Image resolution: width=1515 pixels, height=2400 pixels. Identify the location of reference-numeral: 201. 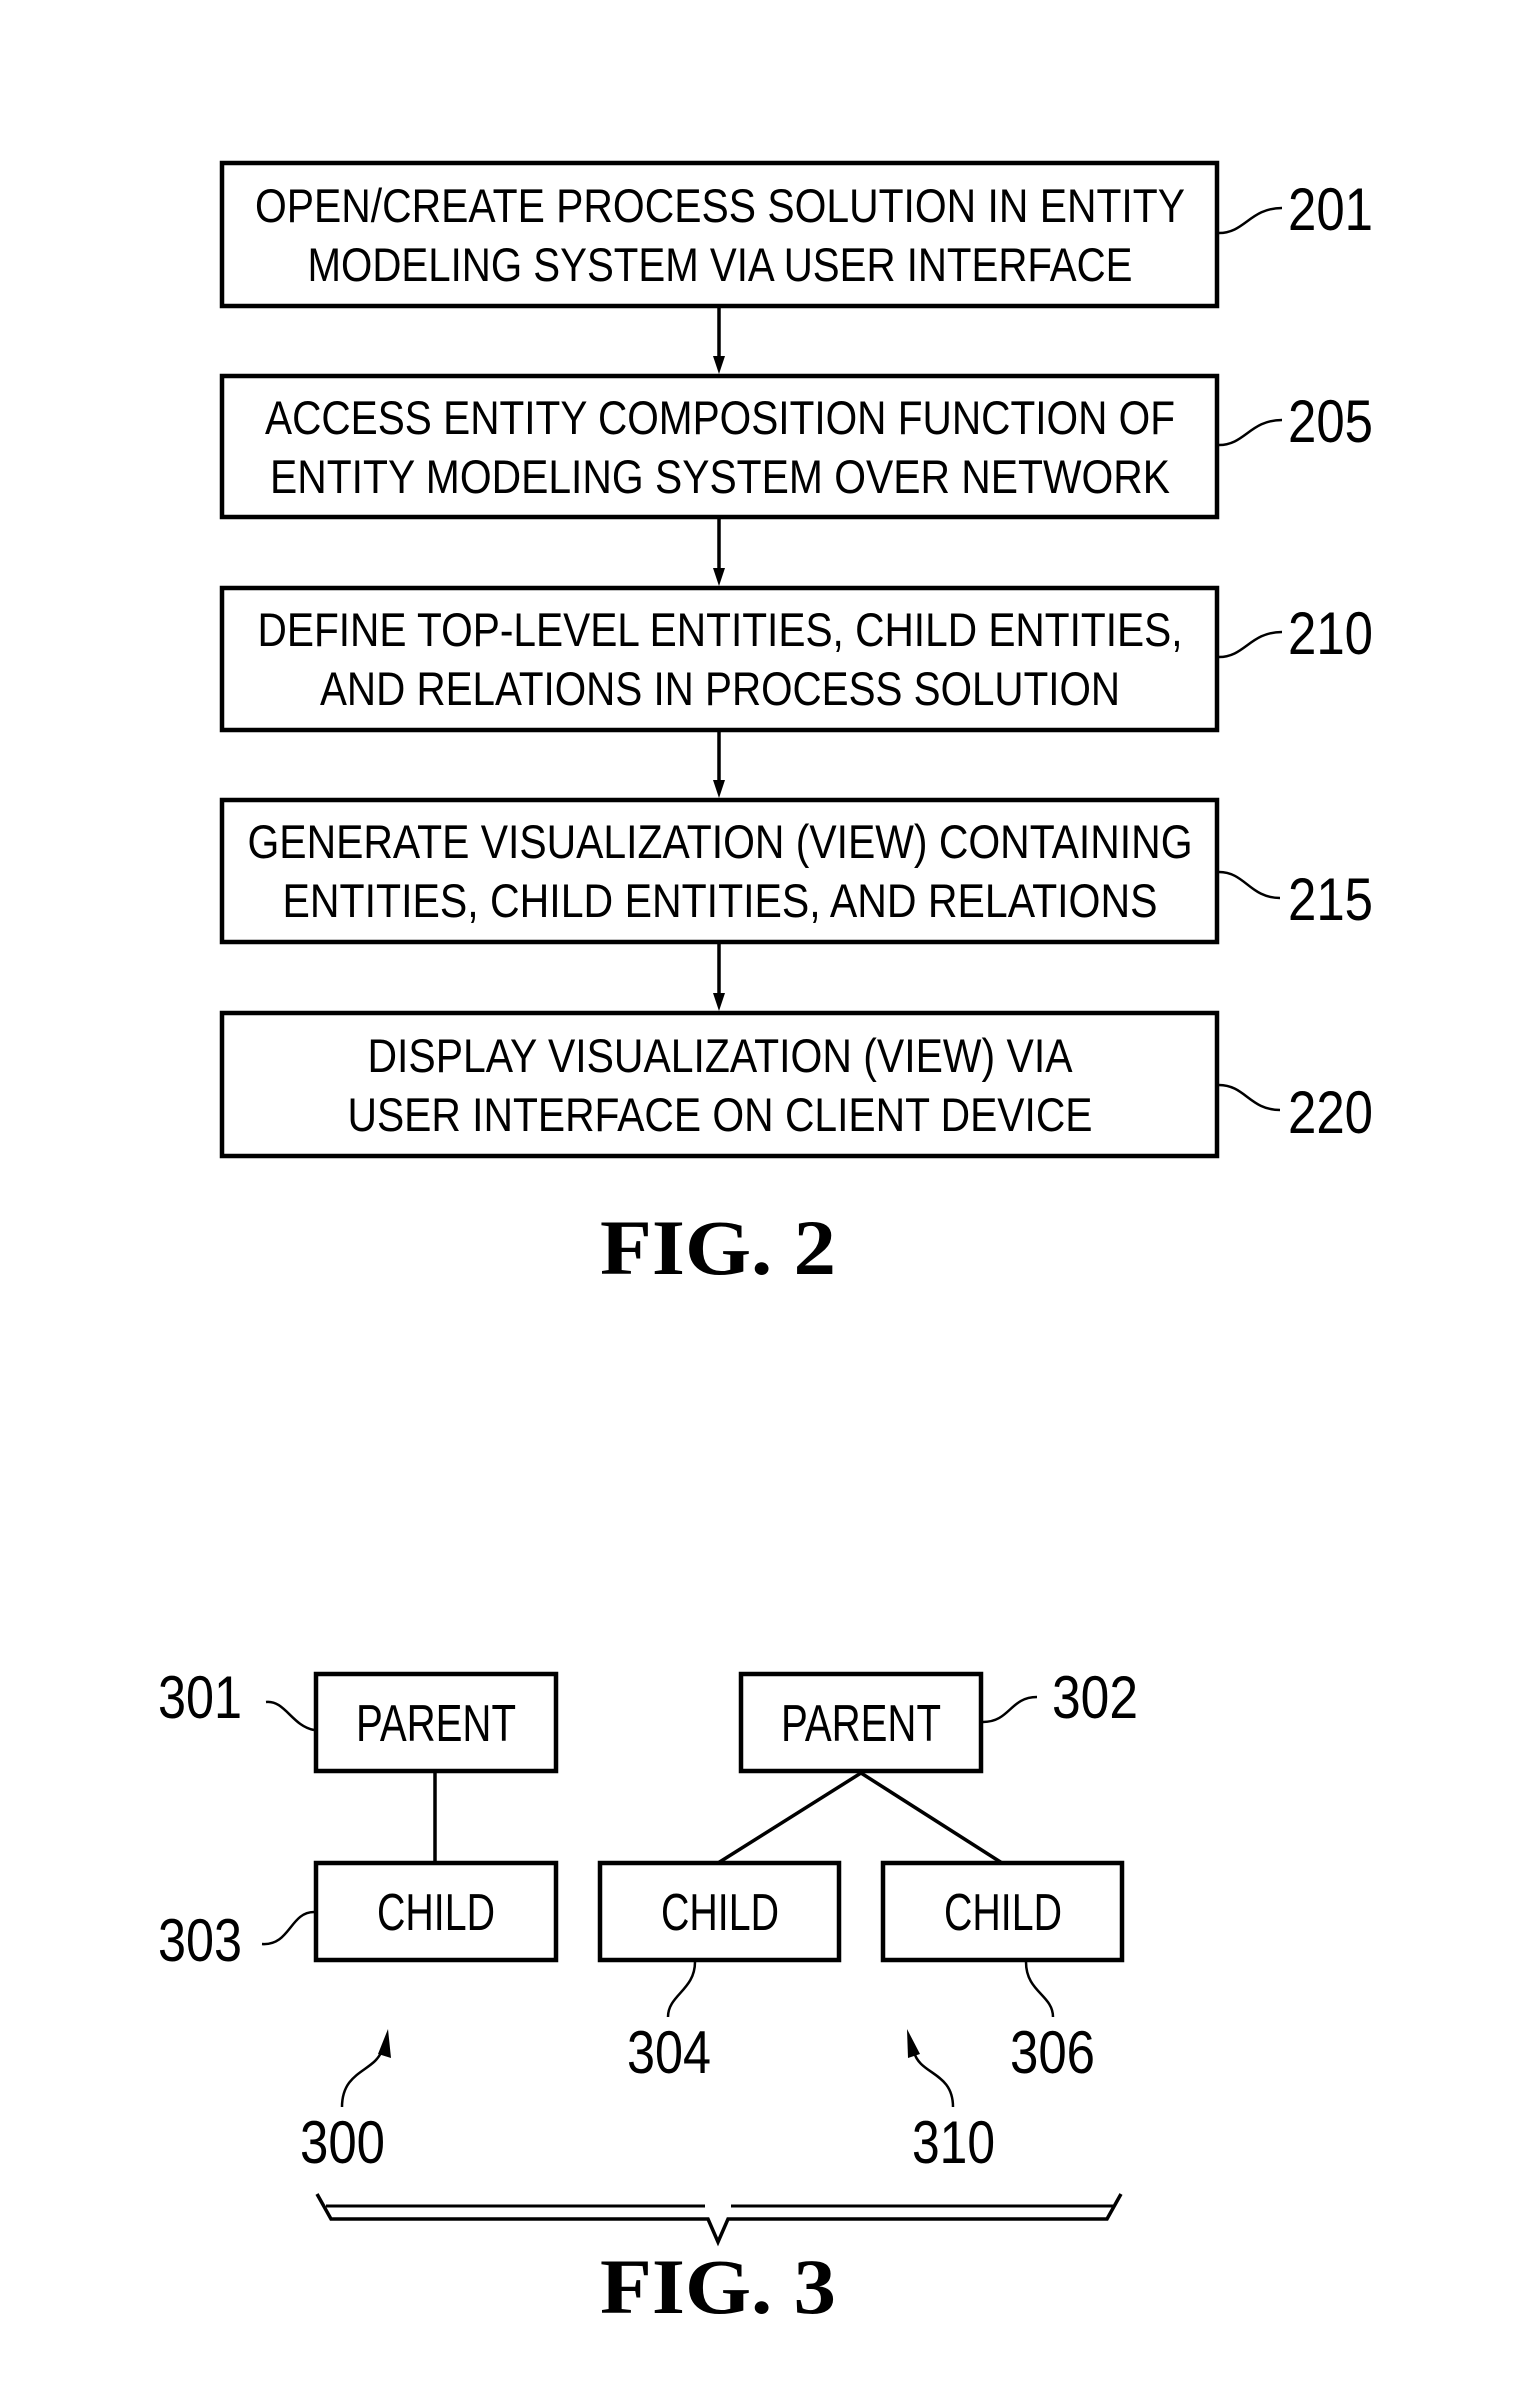
(1330, 209).